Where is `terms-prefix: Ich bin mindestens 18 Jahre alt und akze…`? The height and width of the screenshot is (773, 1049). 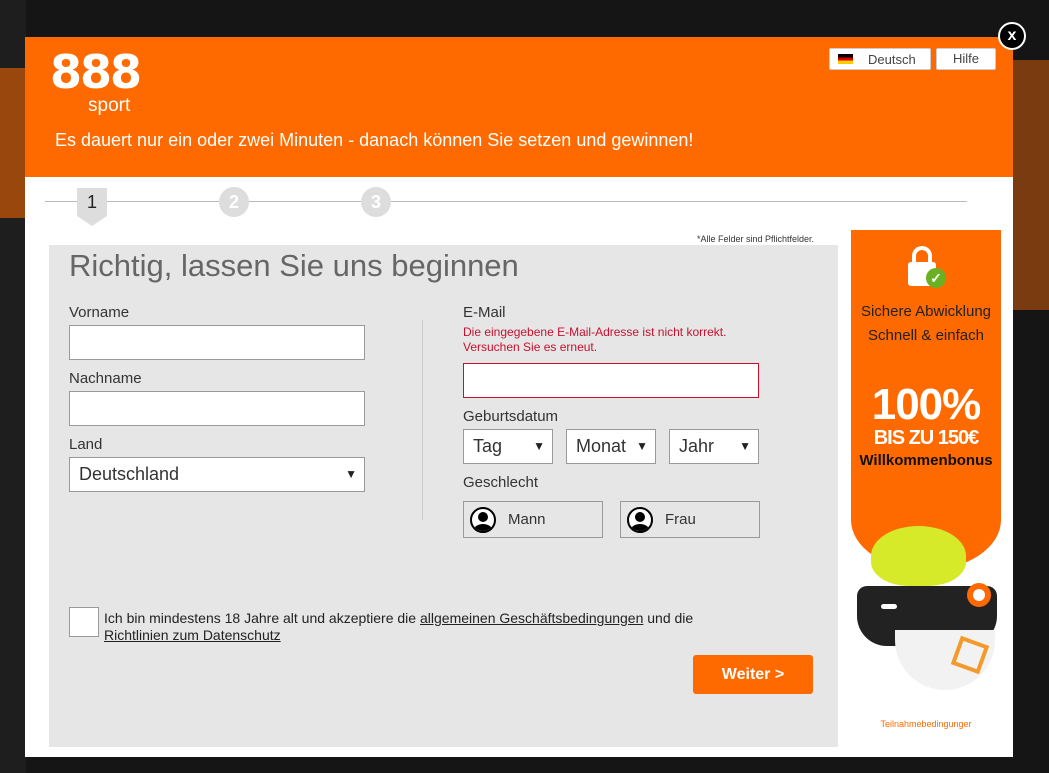
terms-prefix: Ich bin mindestens 18 Jahre alt und akze… is located at coordinates (262, 618).